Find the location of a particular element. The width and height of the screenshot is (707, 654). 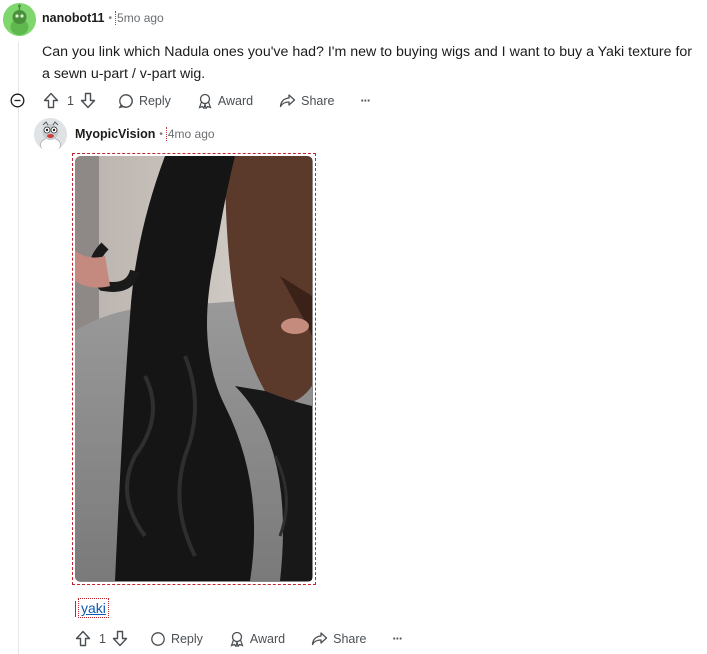

author-name: MyopicVision is located at coordinates (115, 134).